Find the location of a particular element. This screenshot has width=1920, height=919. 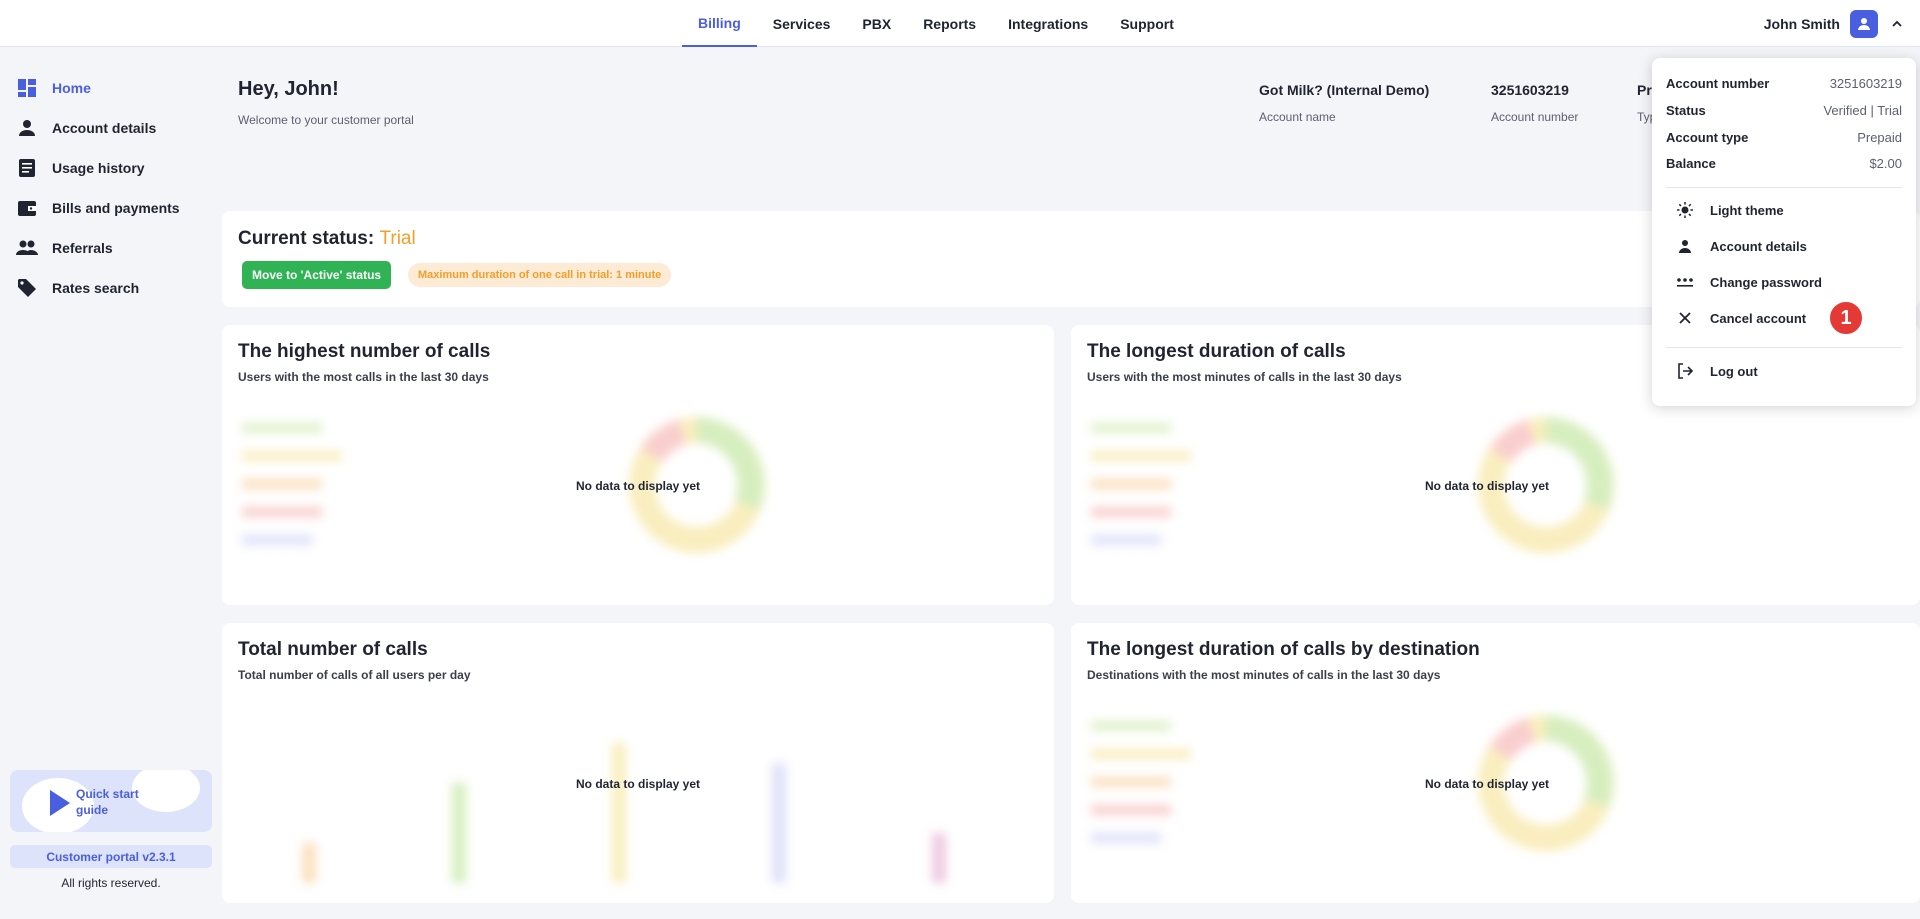

account-number-value: 3251603219 is located at coordinates (1530, 90).